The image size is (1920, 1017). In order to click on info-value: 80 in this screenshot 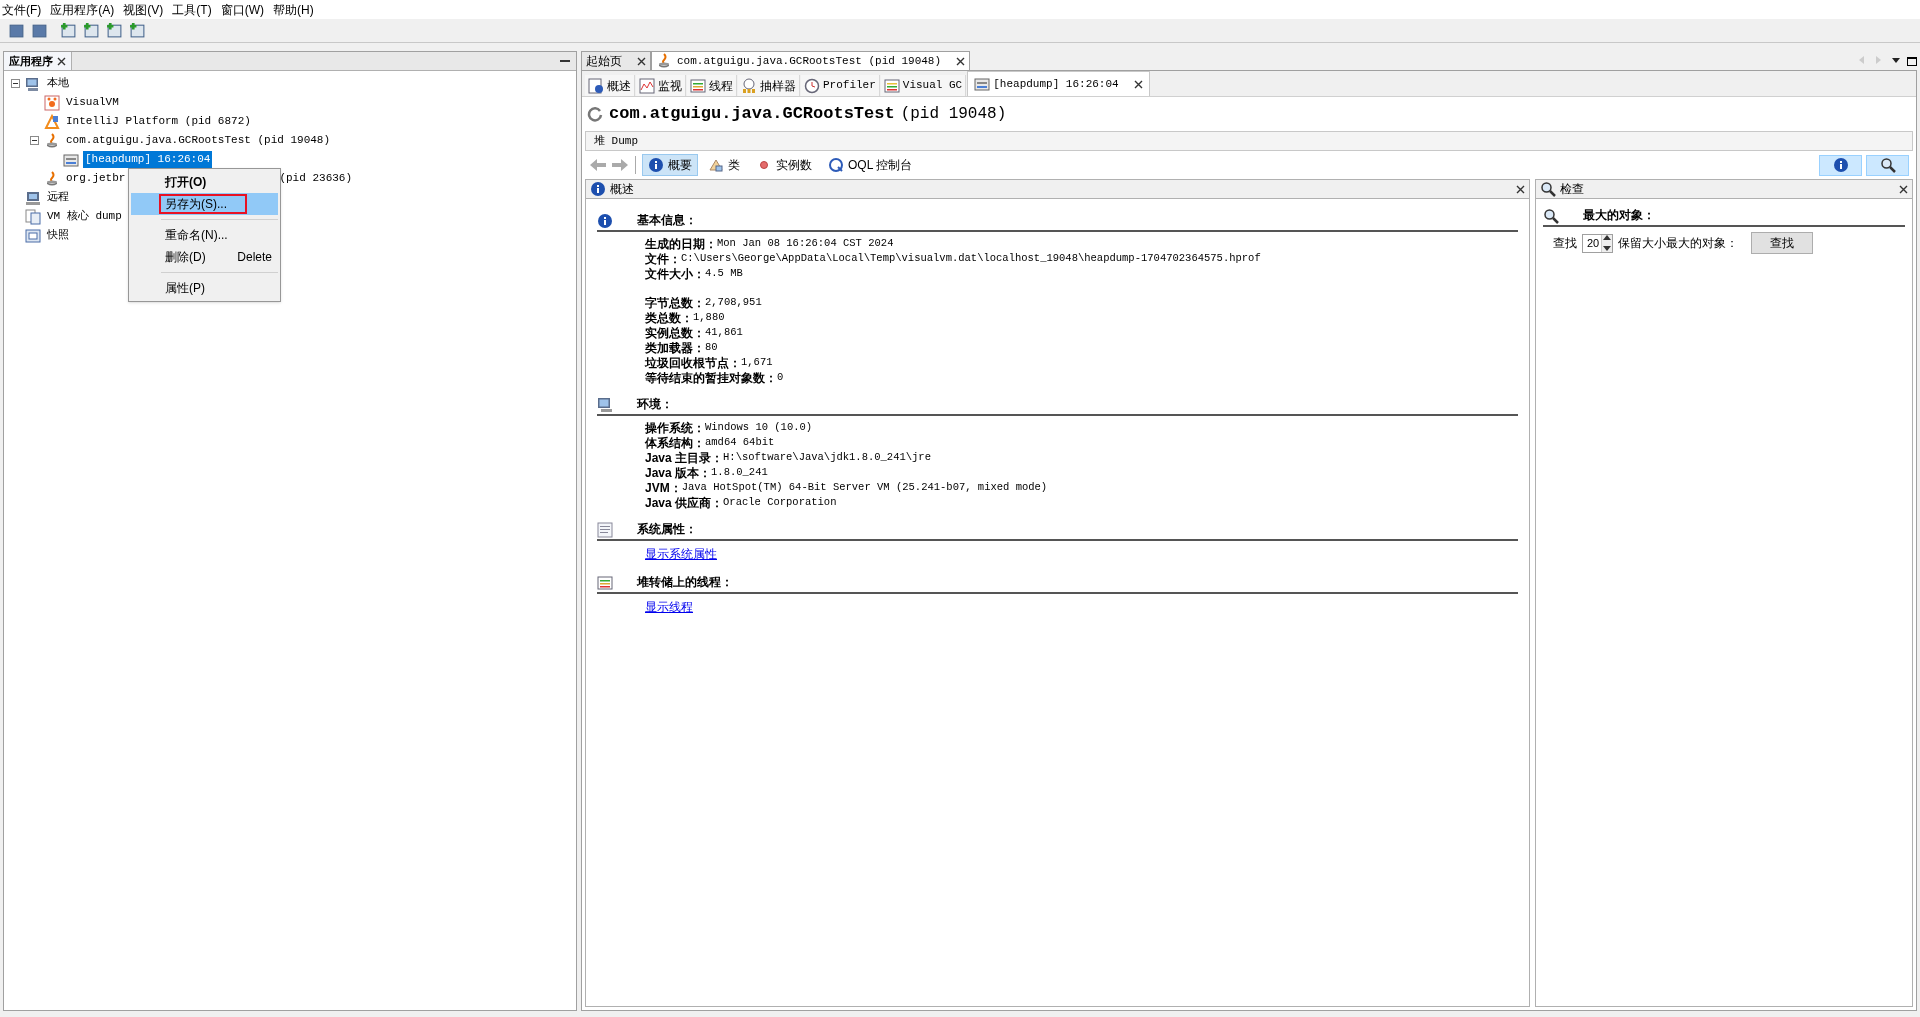, I will do `click(711, 347)`.